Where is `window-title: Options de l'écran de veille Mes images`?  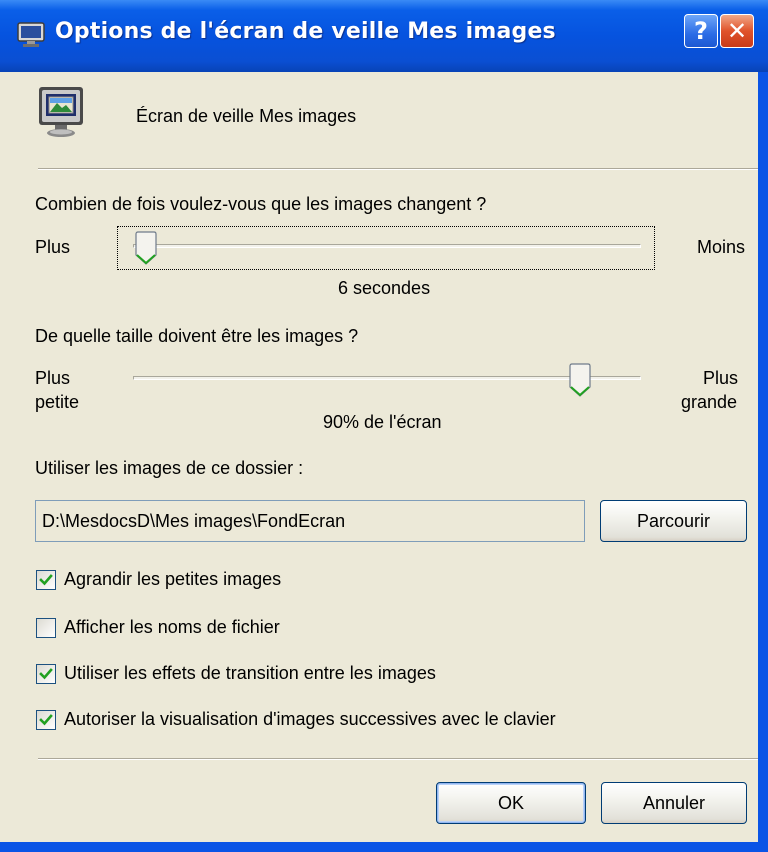 window-title: Options de l'écran de veille Mes images is located at coordinates (305, 31).